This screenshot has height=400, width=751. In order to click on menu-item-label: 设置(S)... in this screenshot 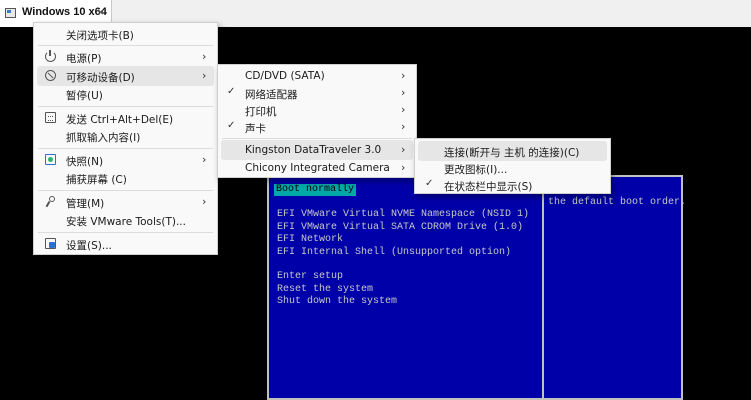, I will do `click(89, 246)`.